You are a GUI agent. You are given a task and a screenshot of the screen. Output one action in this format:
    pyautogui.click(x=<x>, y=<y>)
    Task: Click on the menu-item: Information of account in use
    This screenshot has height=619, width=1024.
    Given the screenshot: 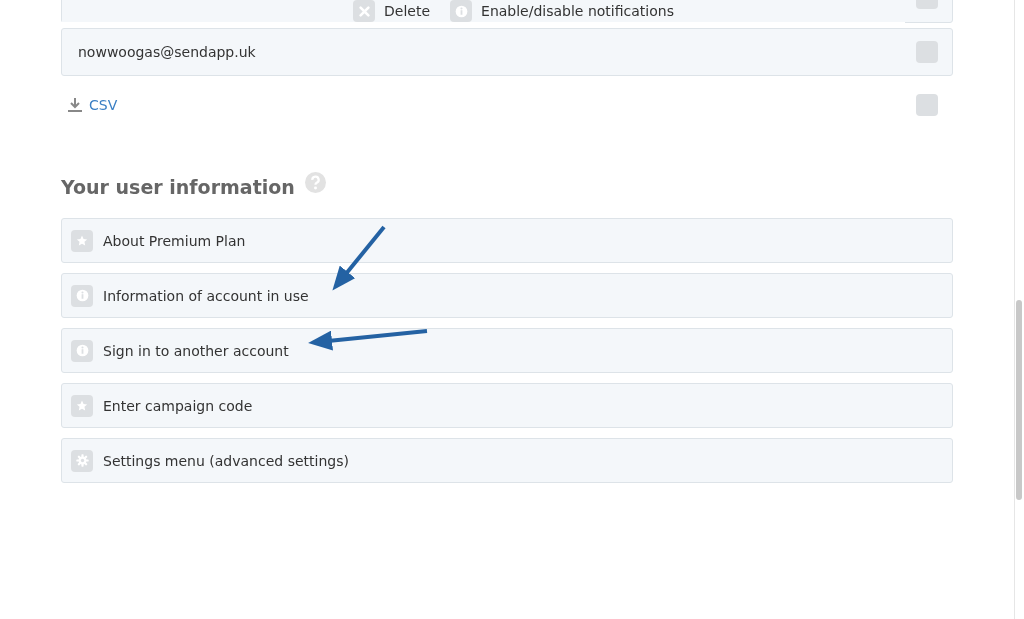 What is the action you would take?
    pyautogui.click(x=507, y=295)
    